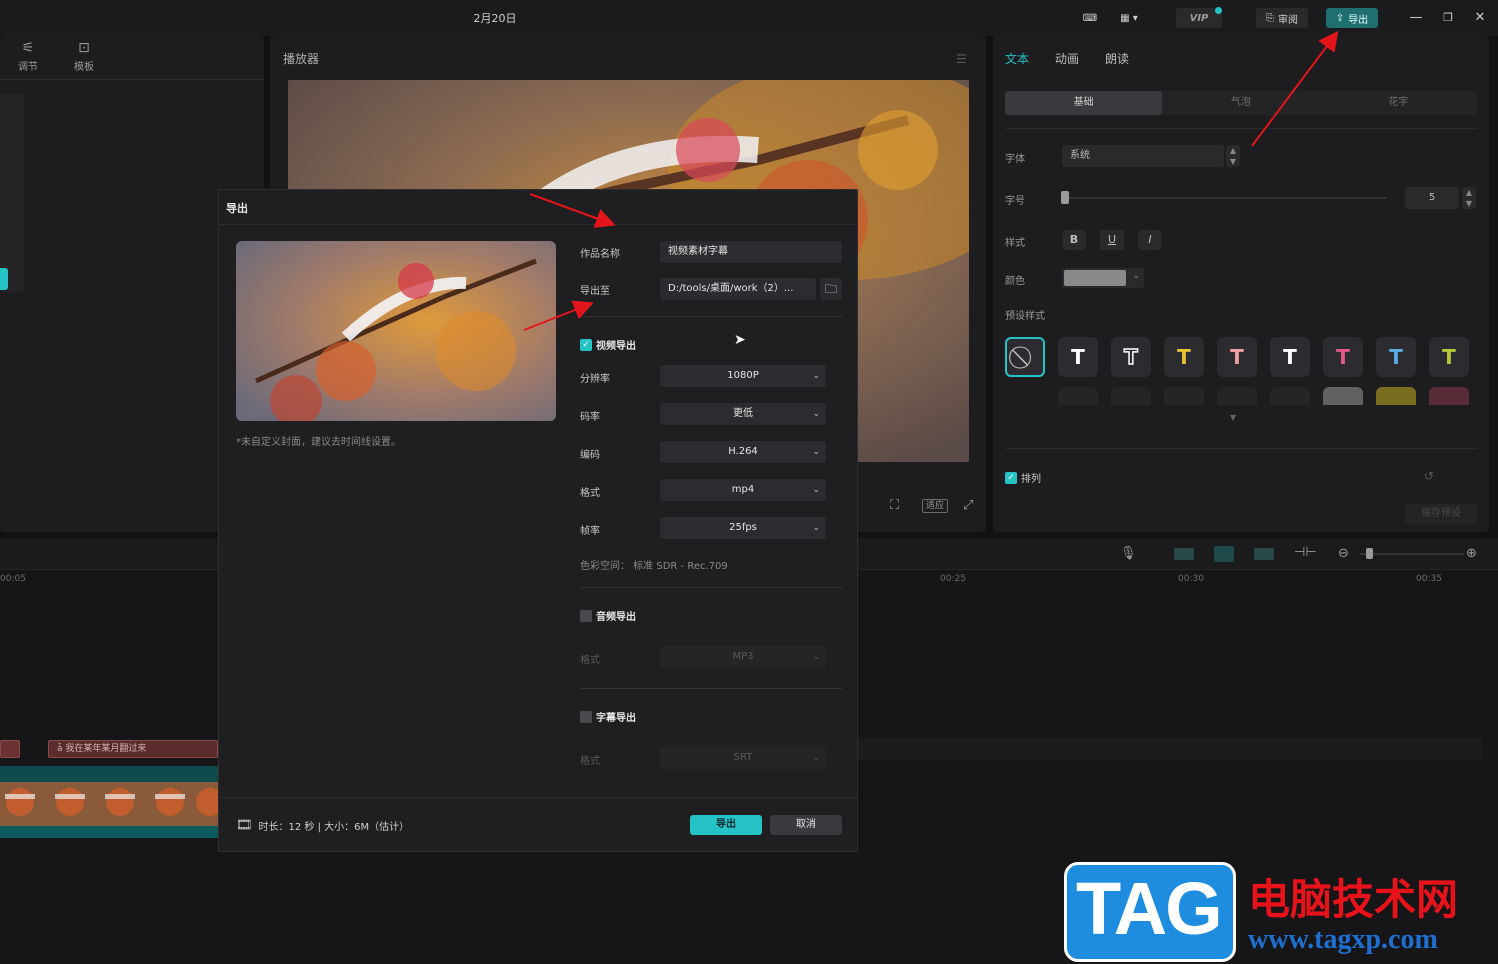 This screenshot has width=1498, height=964. I want to click on arrow-to-name, so click(572, 210).